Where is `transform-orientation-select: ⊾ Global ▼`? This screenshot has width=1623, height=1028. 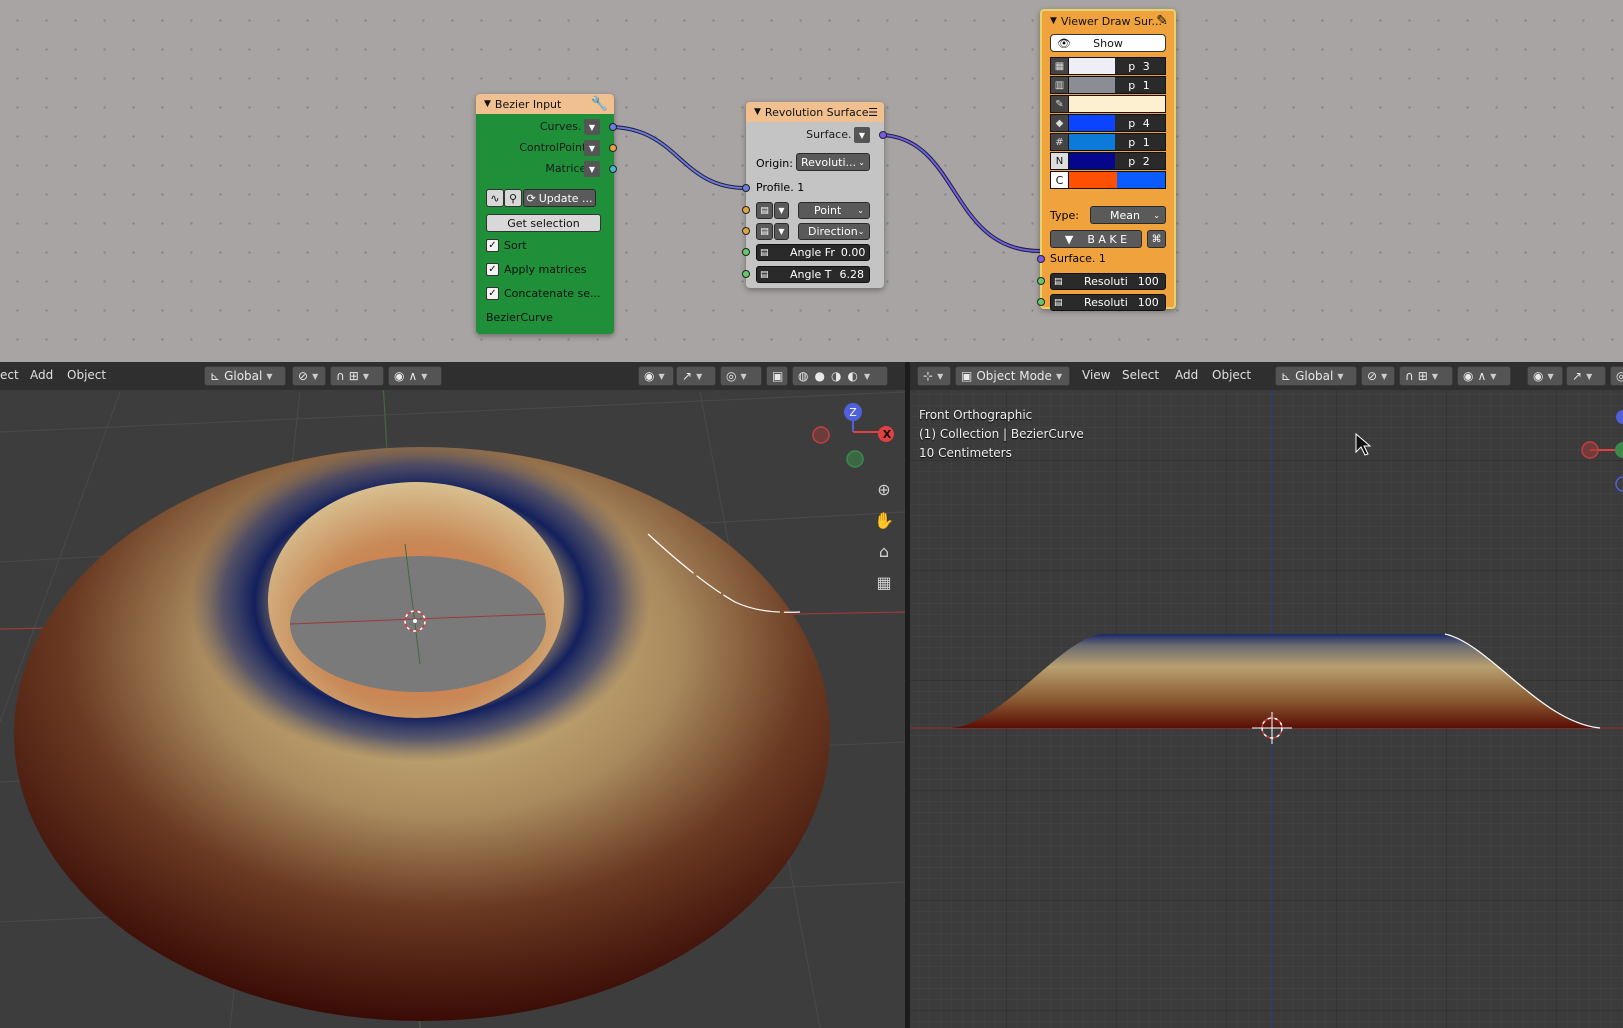 transform-orientation-select: ⊾ Global ▼ is located at coordinates (245, 376).